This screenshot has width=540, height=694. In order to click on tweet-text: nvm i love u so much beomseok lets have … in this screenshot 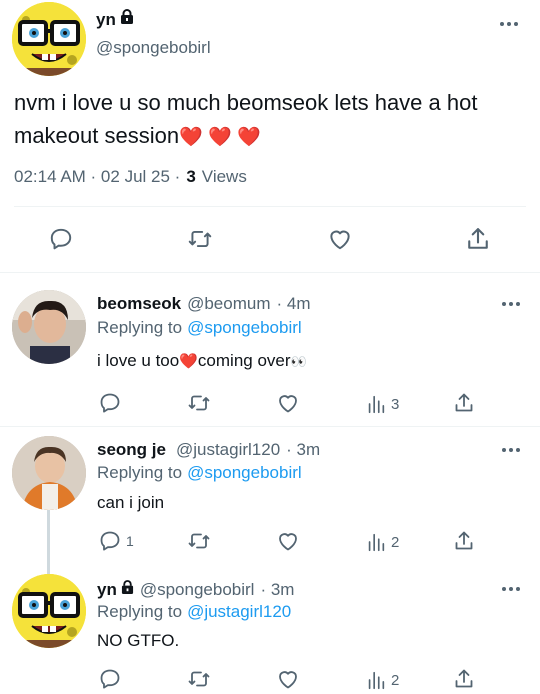, I will do `click(269, 120)`.